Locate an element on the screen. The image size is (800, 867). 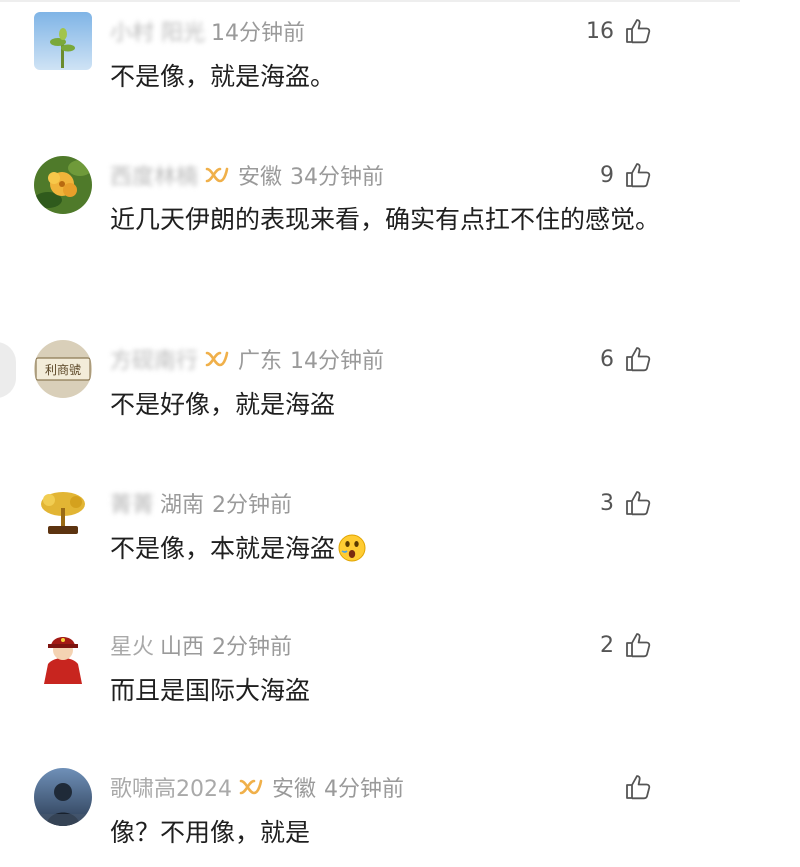
comment-meta: 菁菁 湖南 2分钟前 is located at coordinates (201, 503).